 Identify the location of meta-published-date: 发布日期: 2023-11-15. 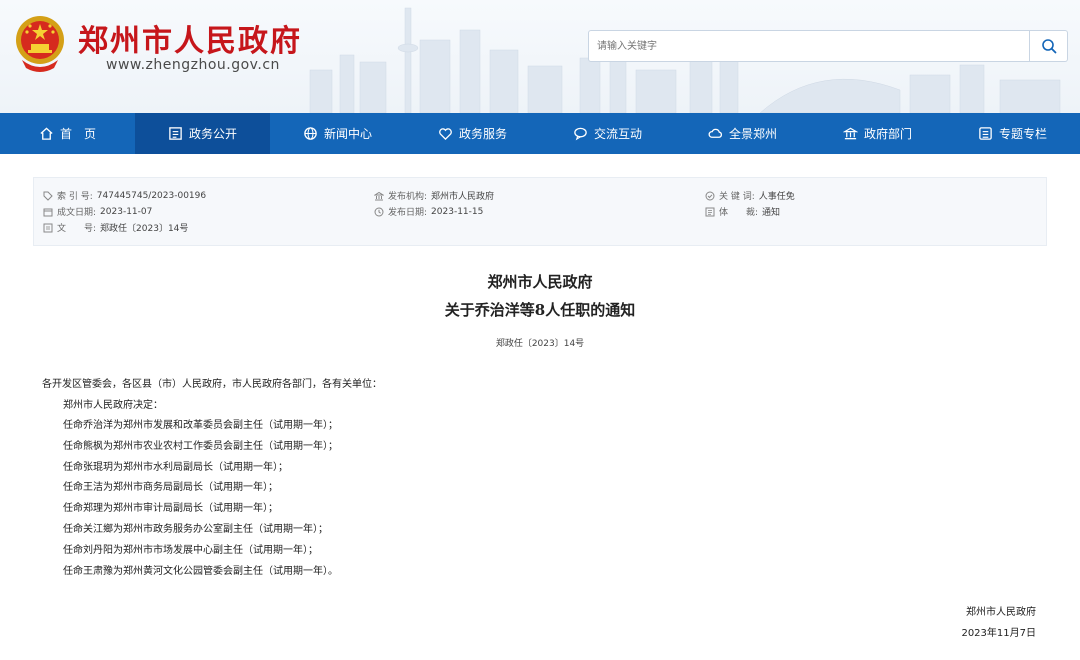
(428, 211).